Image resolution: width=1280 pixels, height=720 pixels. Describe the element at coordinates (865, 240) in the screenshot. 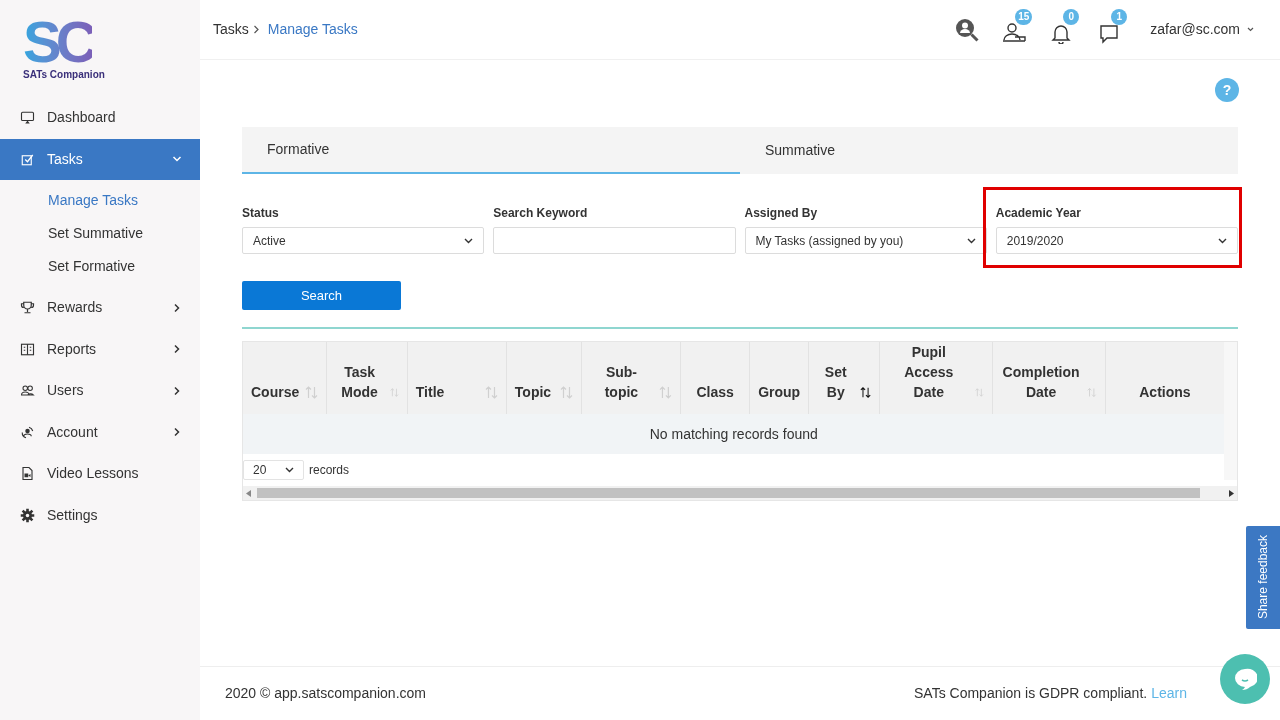

I see `select-field: My Tasks (assigned by you)` at that location.